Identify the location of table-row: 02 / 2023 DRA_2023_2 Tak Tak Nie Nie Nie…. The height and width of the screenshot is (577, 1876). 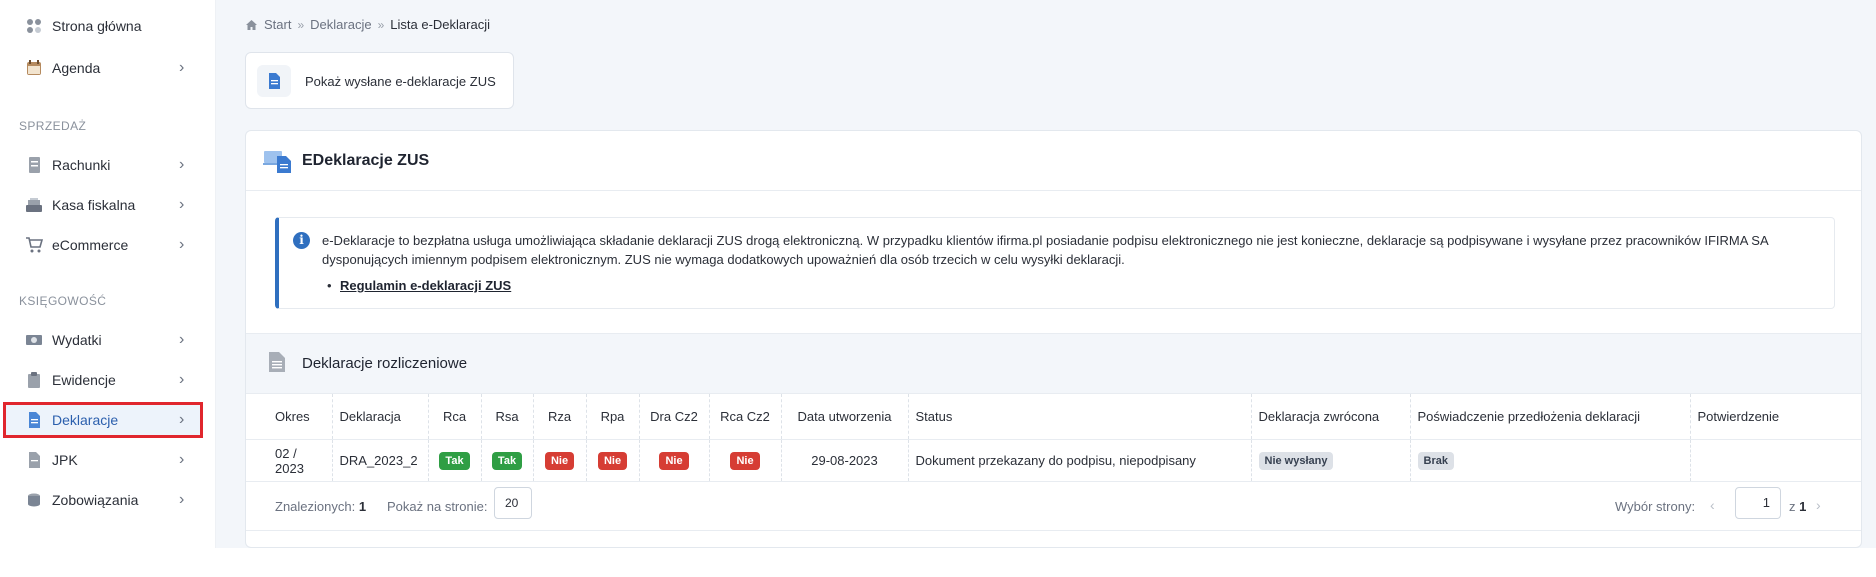
(1053, 460).